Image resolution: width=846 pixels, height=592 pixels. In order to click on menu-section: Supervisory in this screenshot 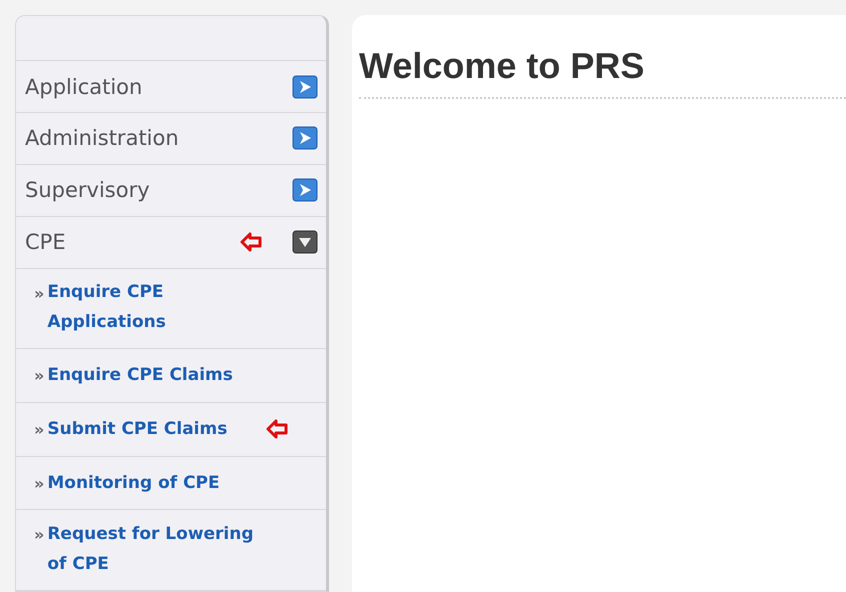, I will do `click(171, 190)`.